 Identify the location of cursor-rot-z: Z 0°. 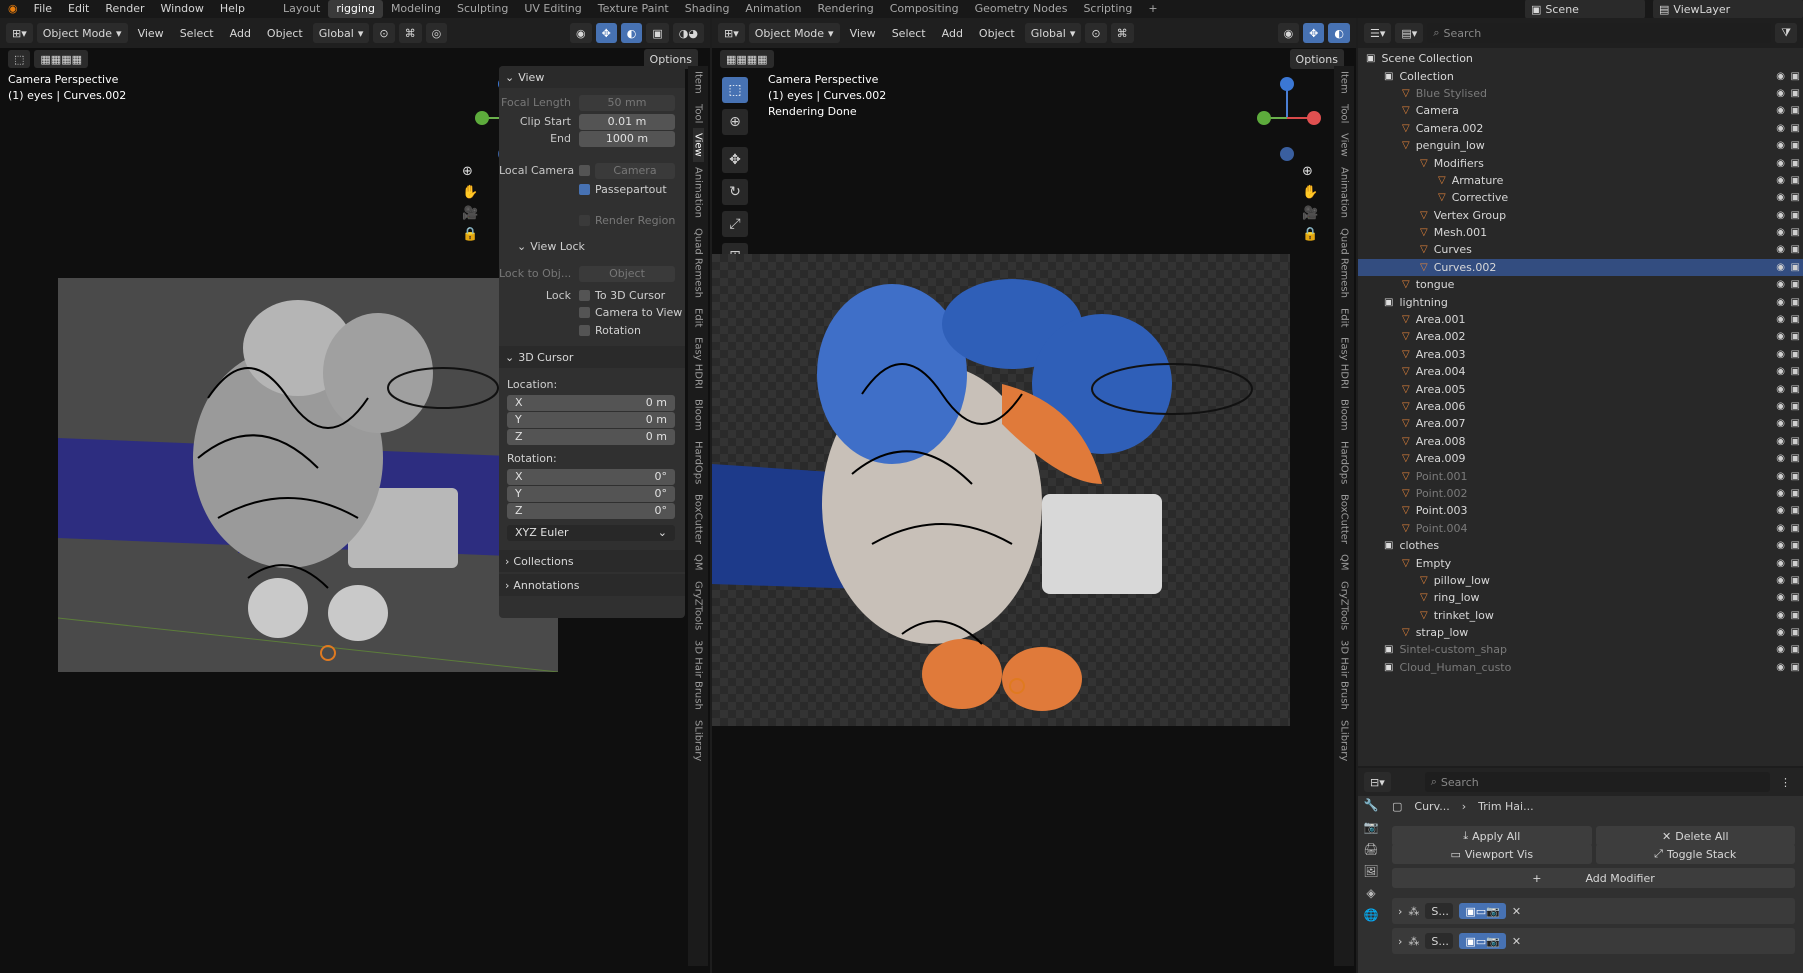
(591, 510).